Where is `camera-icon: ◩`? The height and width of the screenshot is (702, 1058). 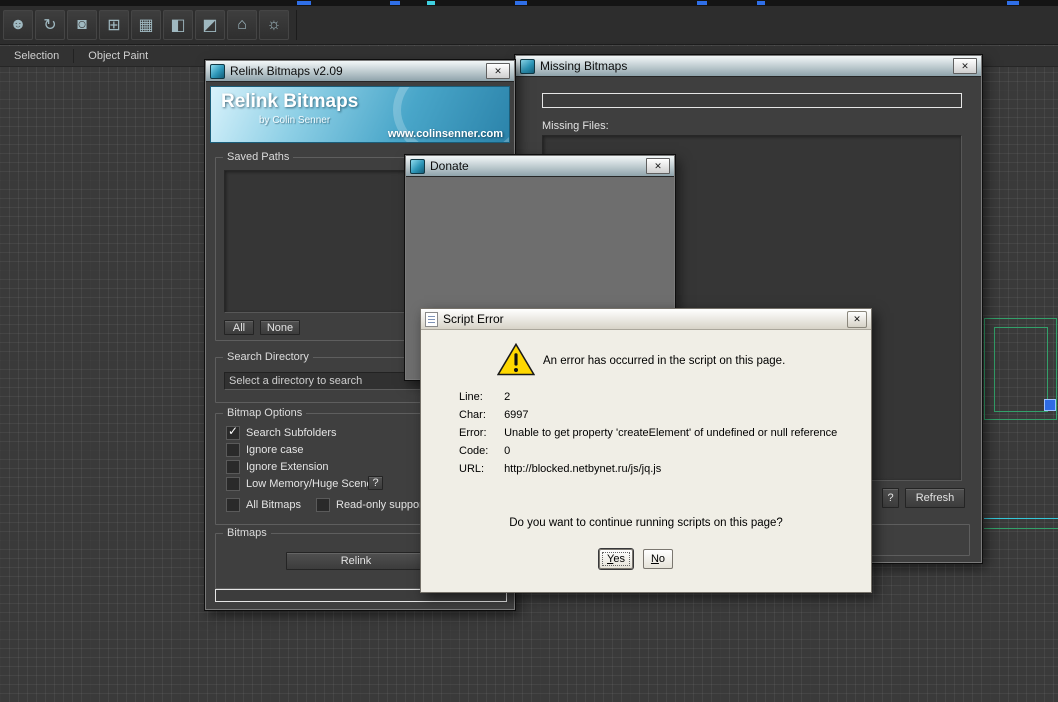 camera-icon: ◩ is located at coordinates (210, 25).